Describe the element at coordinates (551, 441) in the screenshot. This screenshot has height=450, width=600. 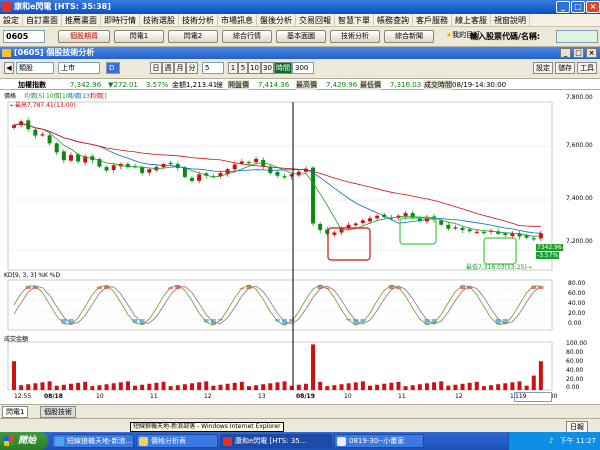
I see `volume-icon: ♪` at that location.